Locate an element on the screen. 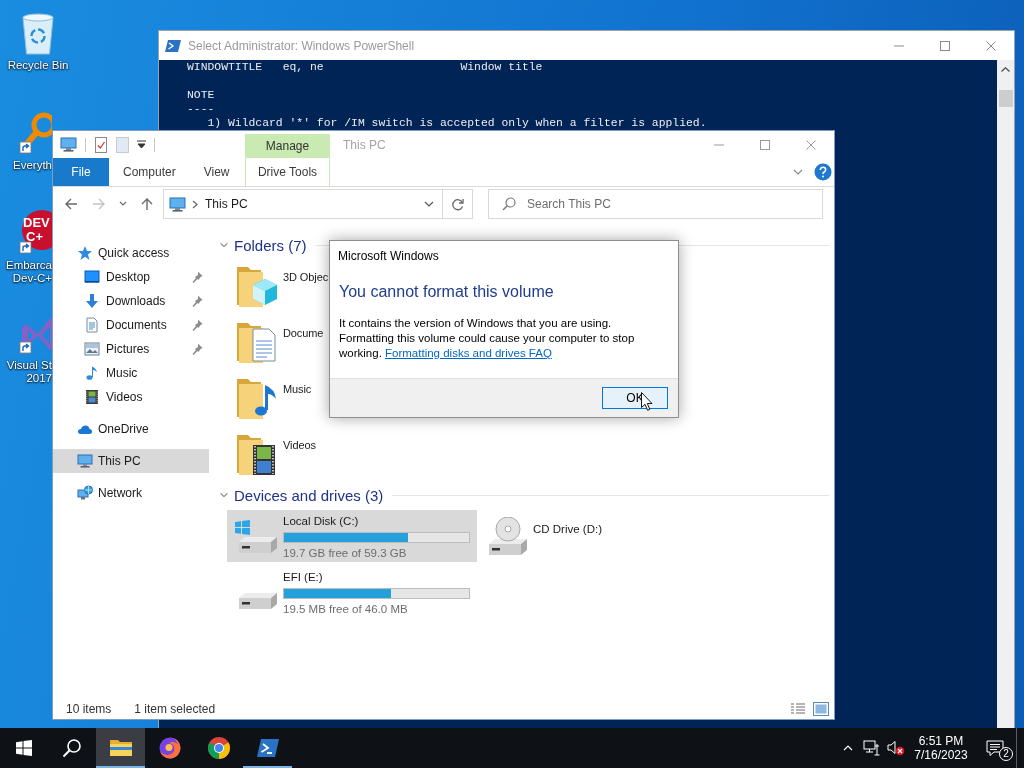 Image resolution: width=1024 pixels, height=768 pixels. download-arrow-icon is located at coordinates (92, 301).